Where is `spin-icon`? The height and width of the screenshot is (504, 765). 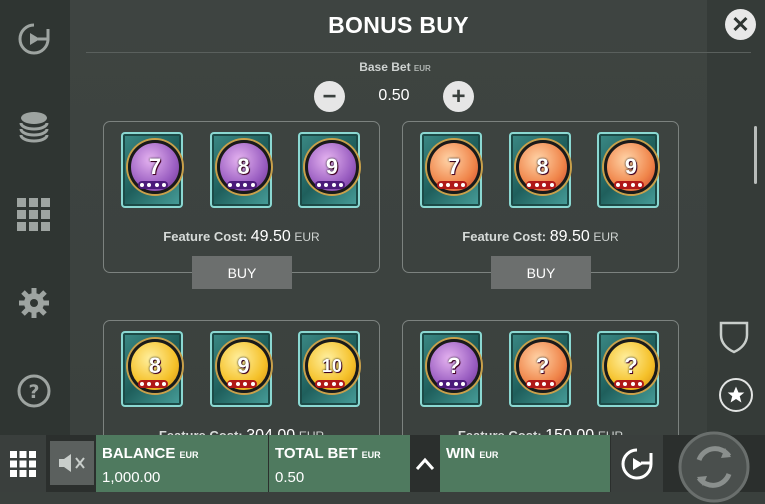 spin-icon is located at coordinates (714, 467).